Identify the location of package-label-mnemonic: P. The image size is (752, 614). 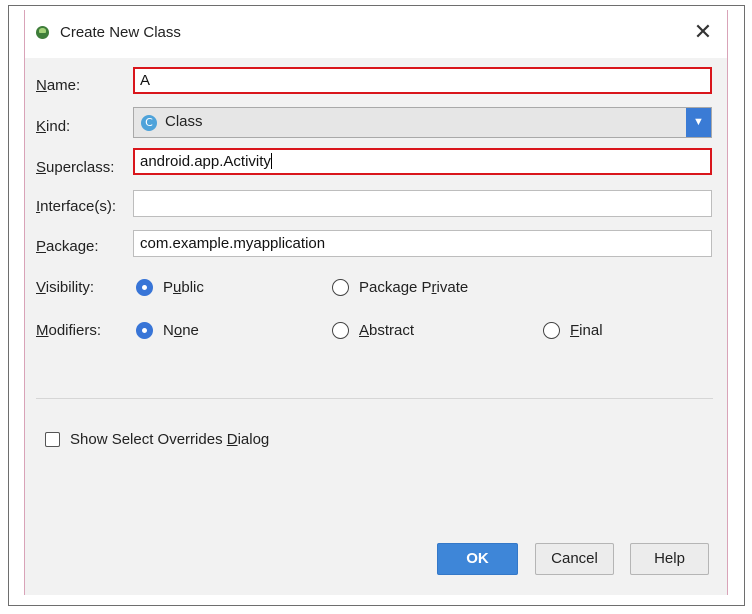
(41, 246).